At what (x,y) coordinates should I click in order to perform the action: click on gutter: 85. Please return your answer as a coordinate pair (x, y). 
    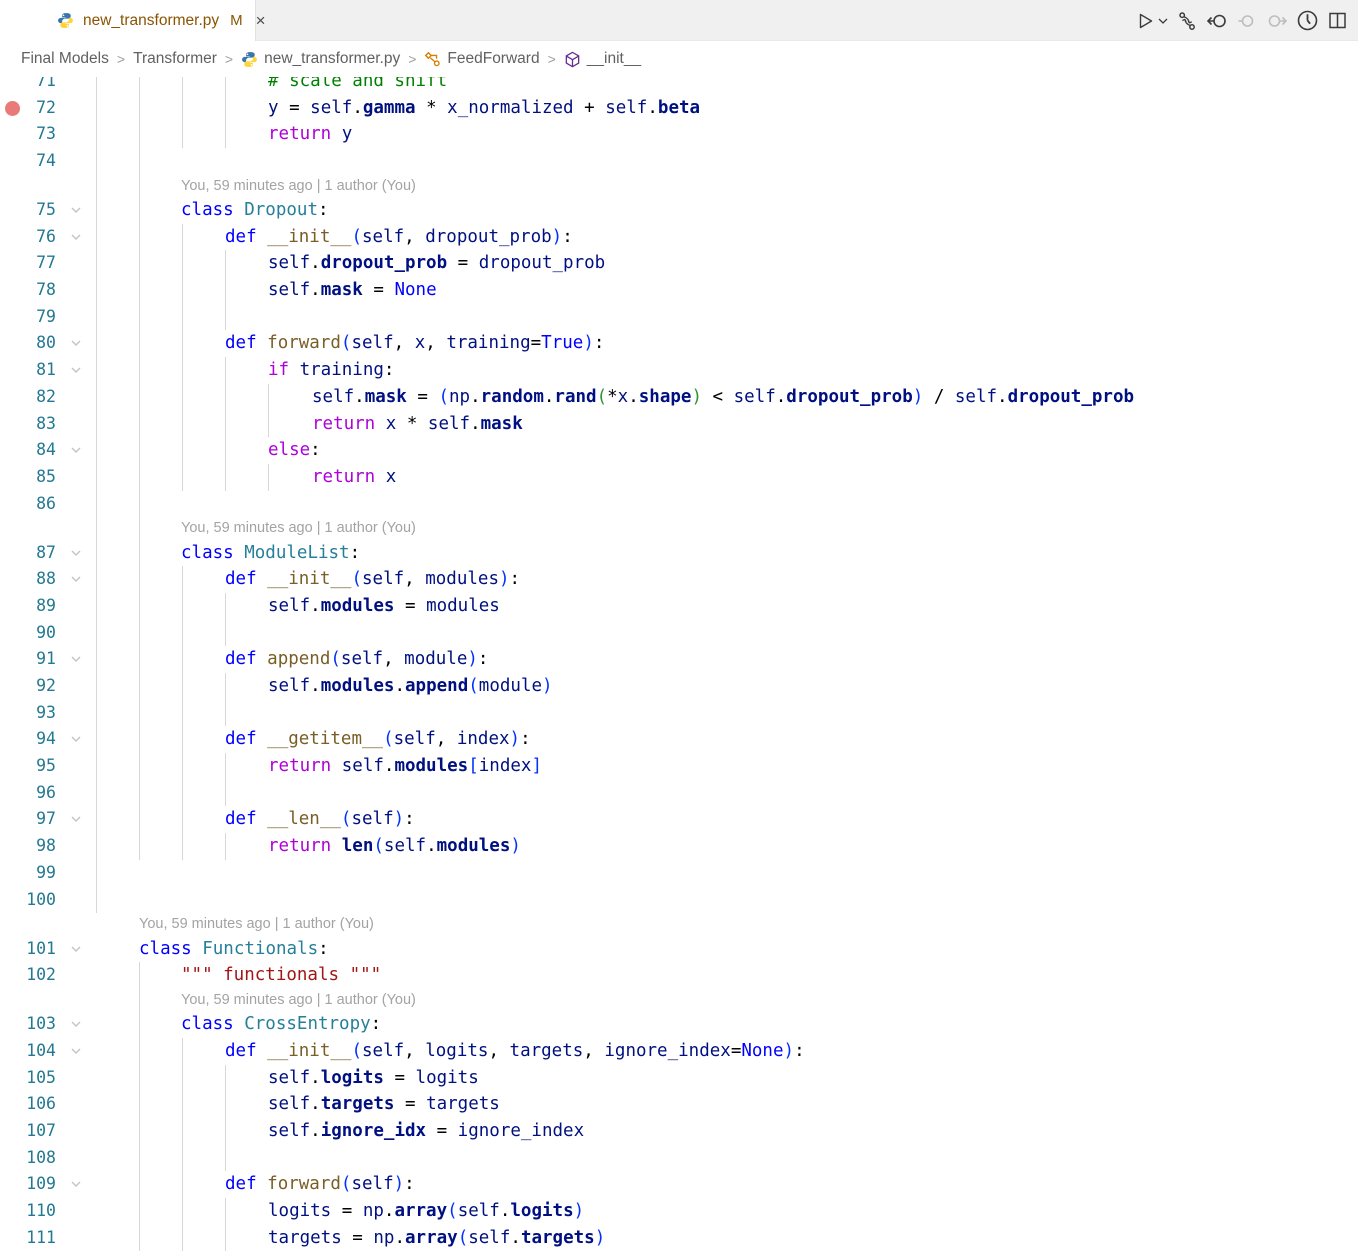
    Looking at the image, I should click on (48, 477).